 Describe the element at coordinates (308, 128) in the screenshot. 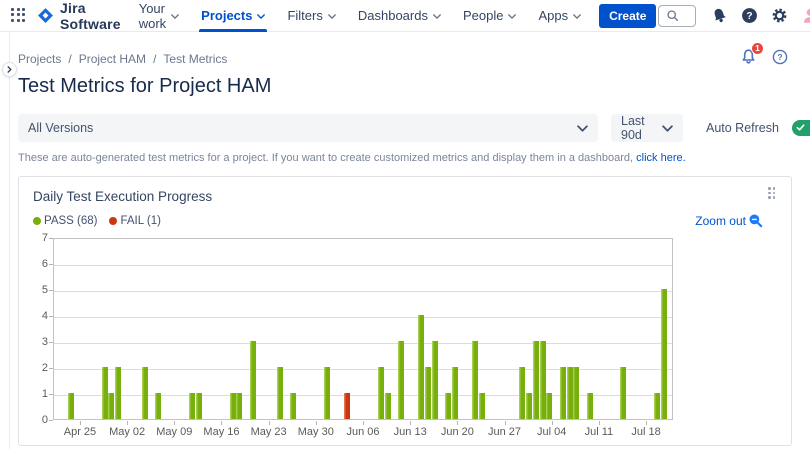

I see `version-select: All Versions` at that location.